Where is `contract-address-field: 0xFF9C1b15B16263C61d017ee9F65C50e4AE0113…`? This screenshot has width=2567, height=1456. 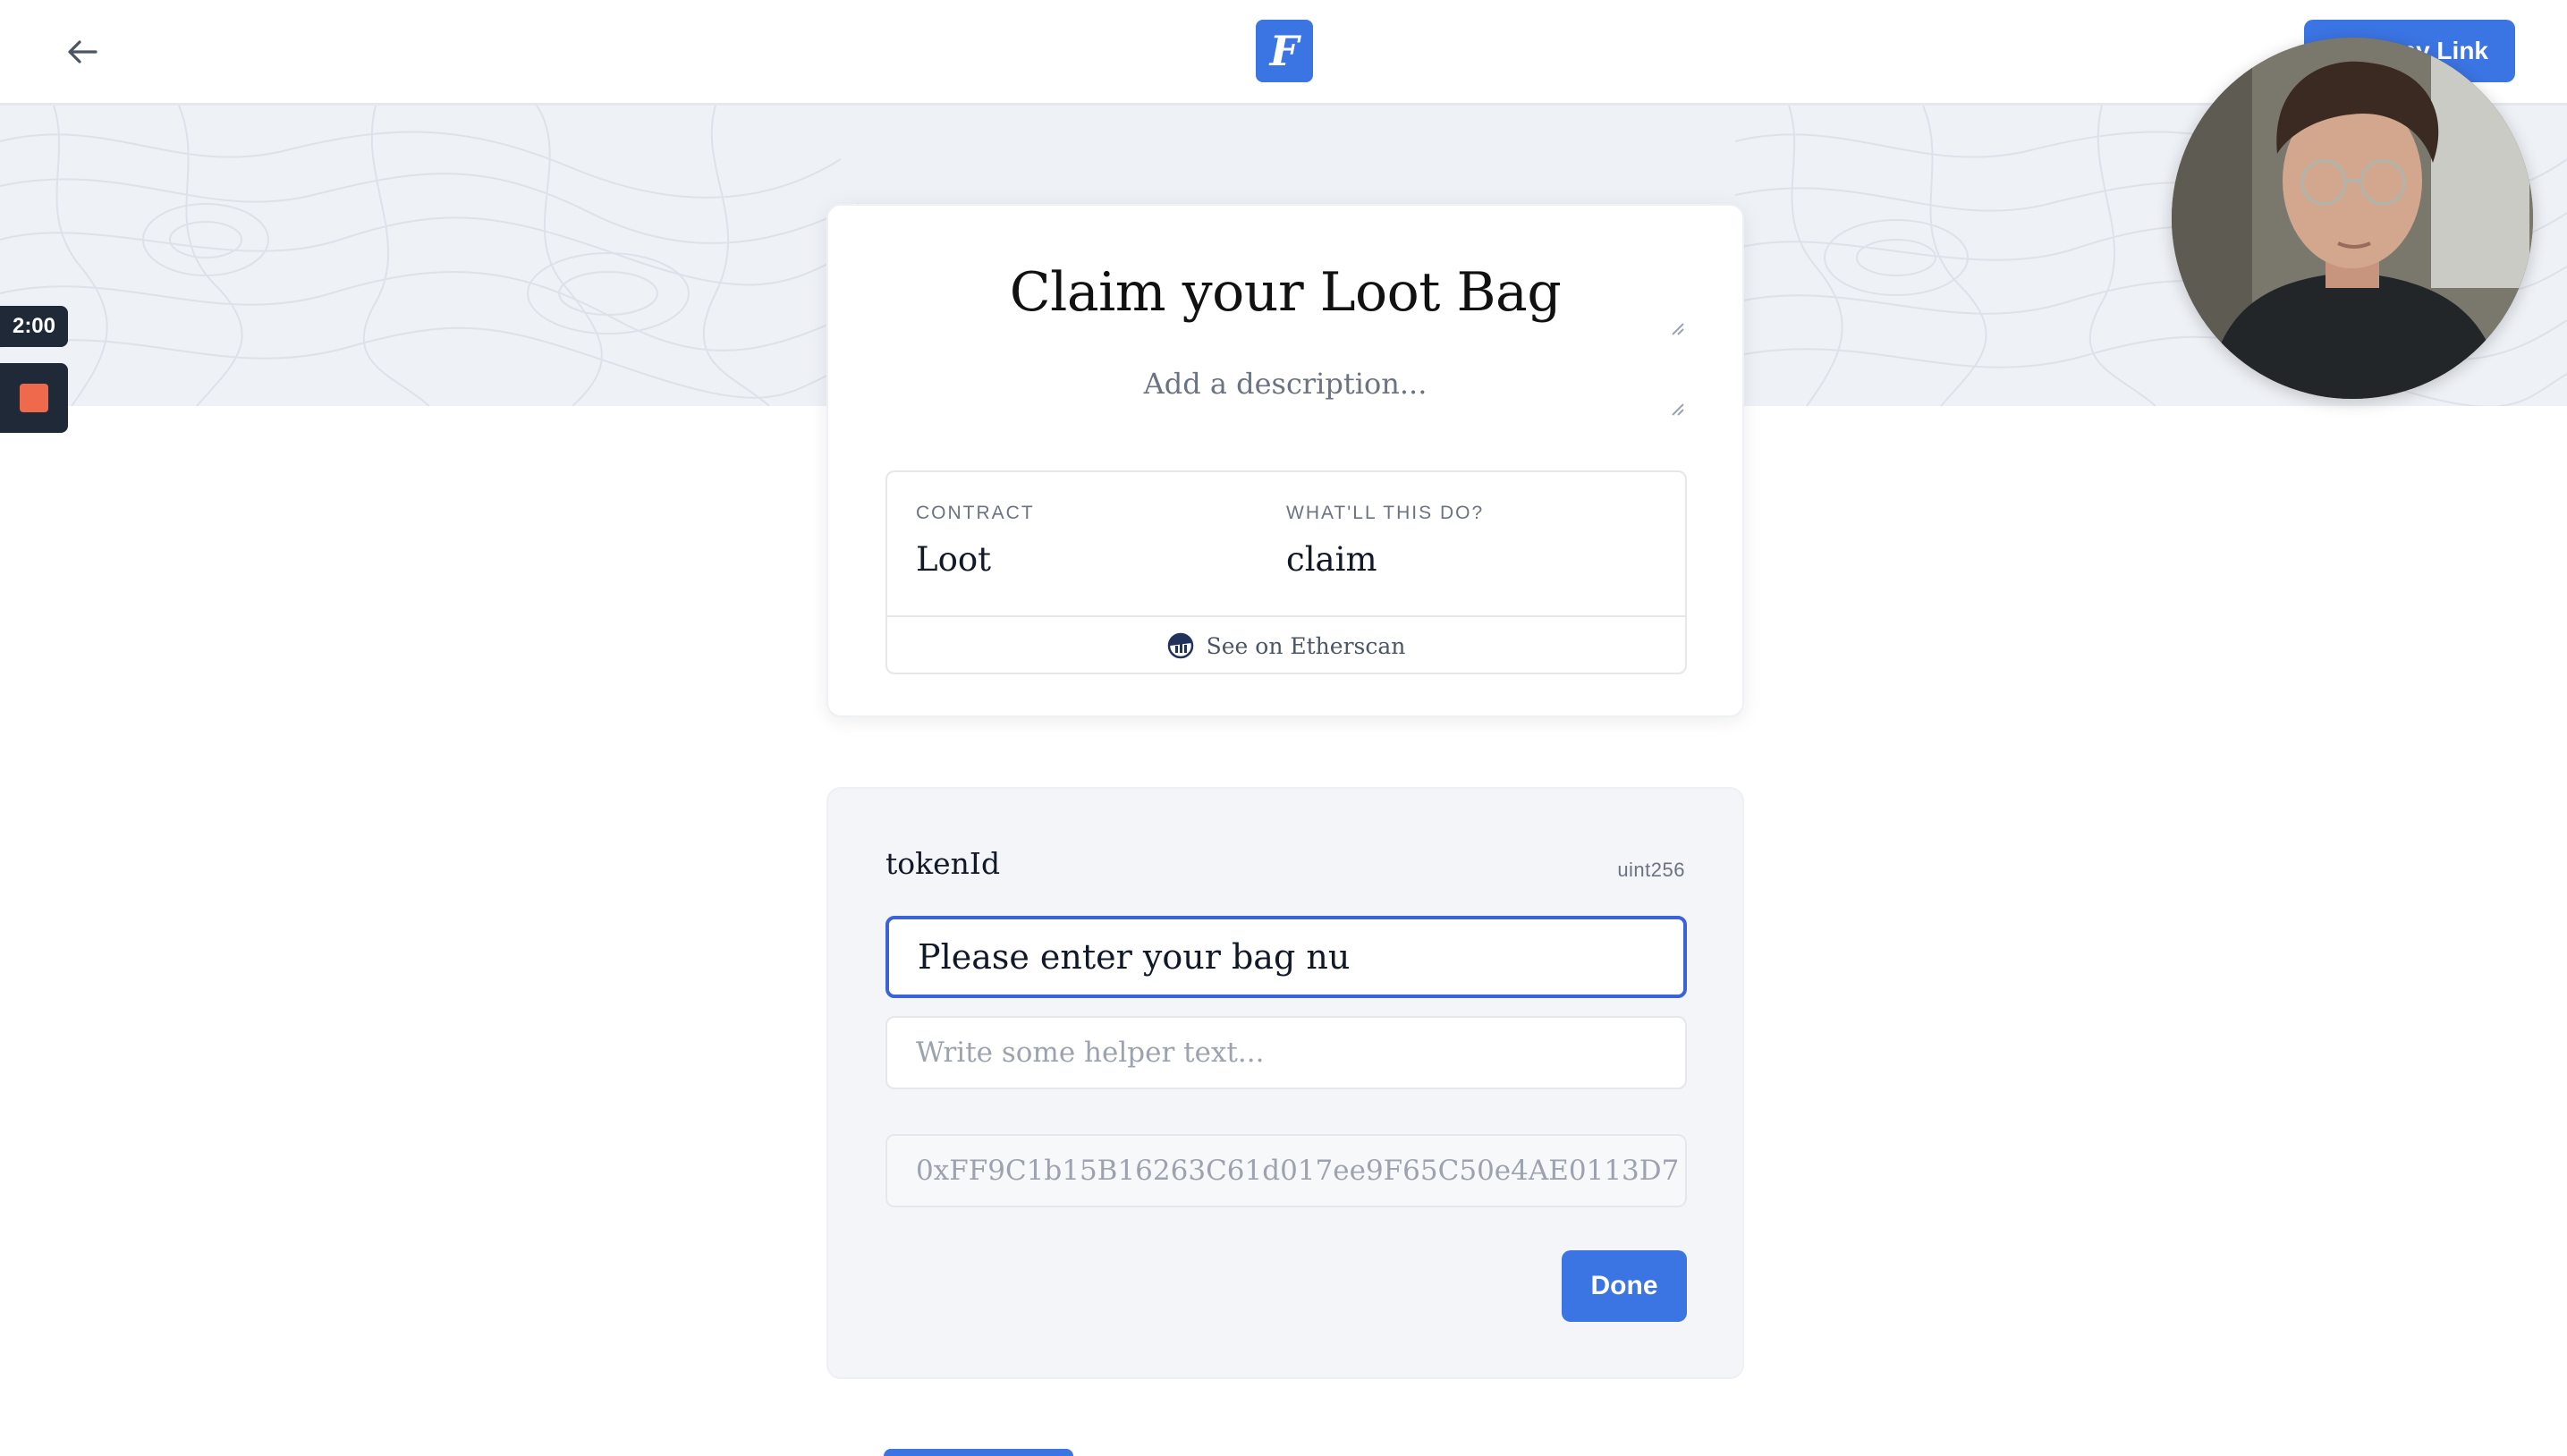 contract-address-field: 0xFF9C1b15B16263C61d017ee9F65C50e4AE0113… is located at coordinates (1286, 1170).